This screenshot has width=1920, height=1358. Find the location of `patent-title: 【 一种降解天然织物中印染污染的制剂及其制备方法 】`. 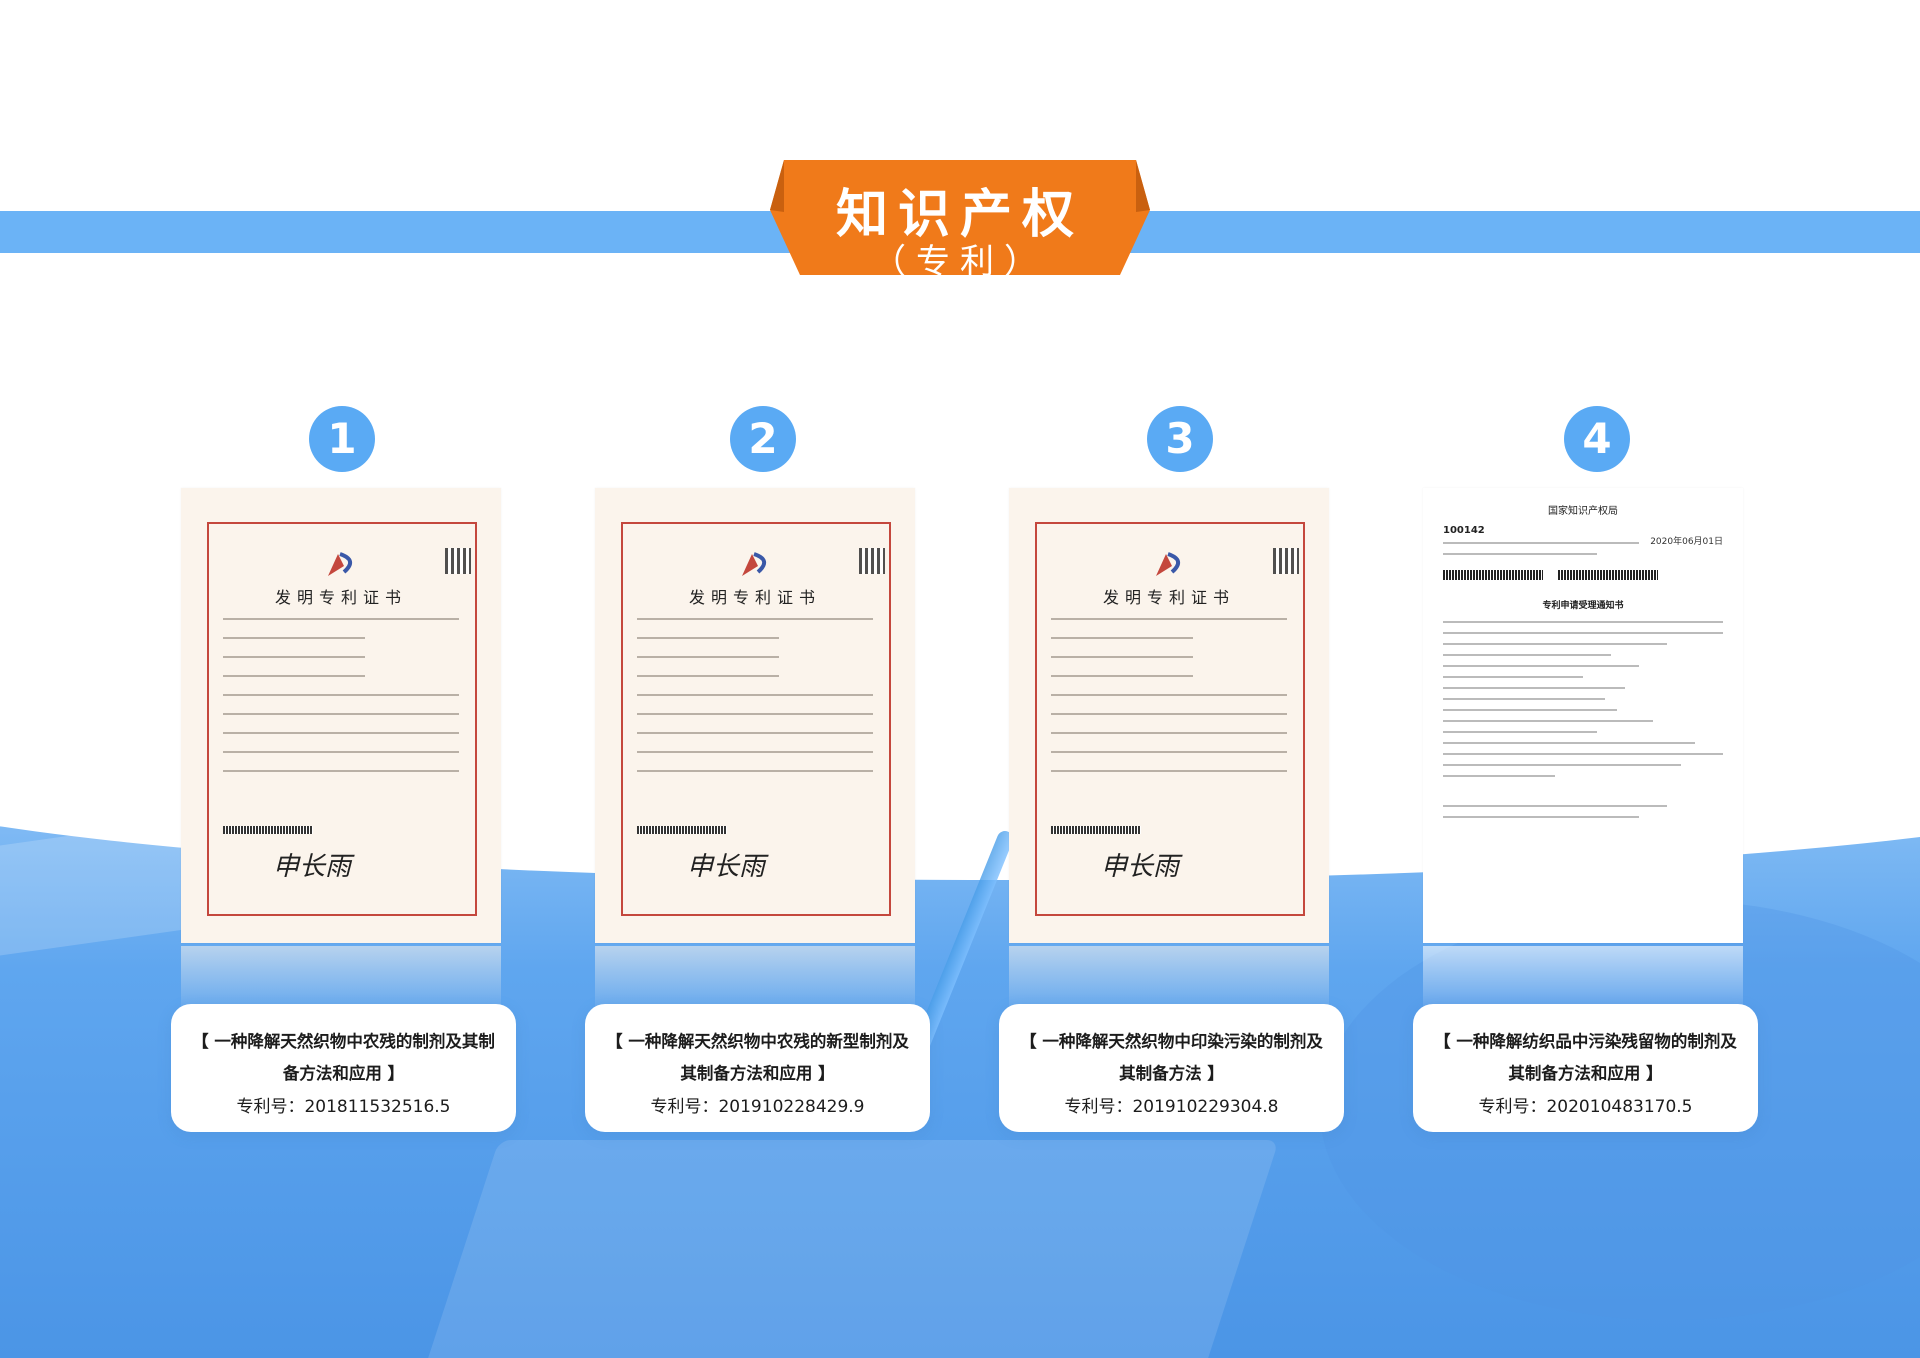

patent-title: 【 一种降解天然织物中印染污染的制剂及其制备方法 】 is located at coordinates (1171, 1057).